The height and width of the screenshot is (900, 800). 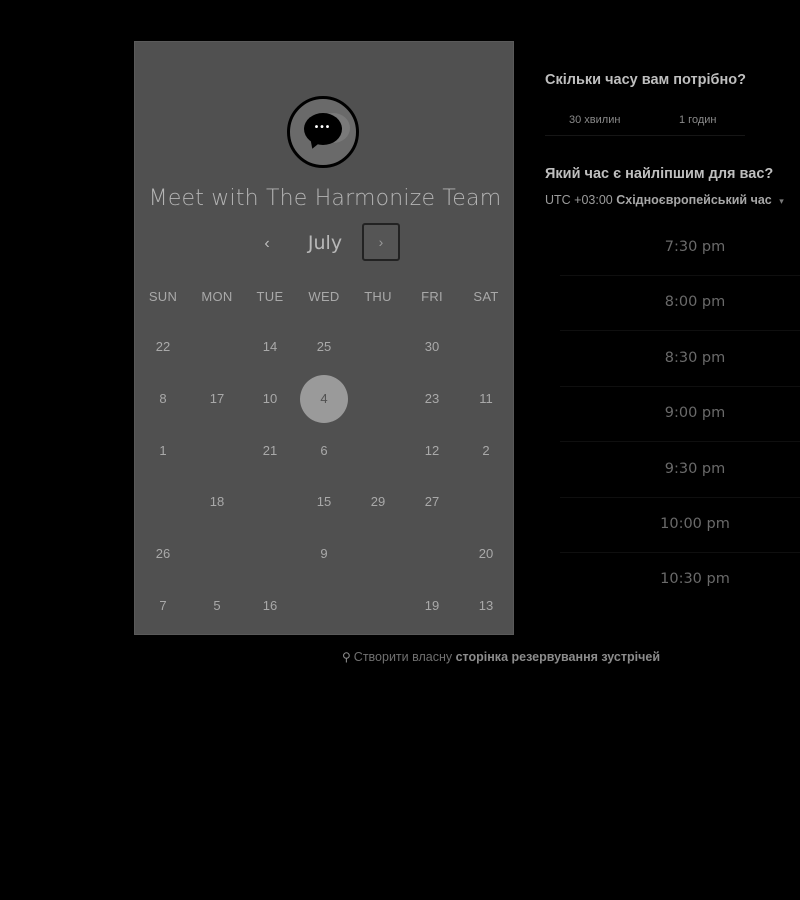 I want to click on selected-date: 4, so click(x=324, y=399).